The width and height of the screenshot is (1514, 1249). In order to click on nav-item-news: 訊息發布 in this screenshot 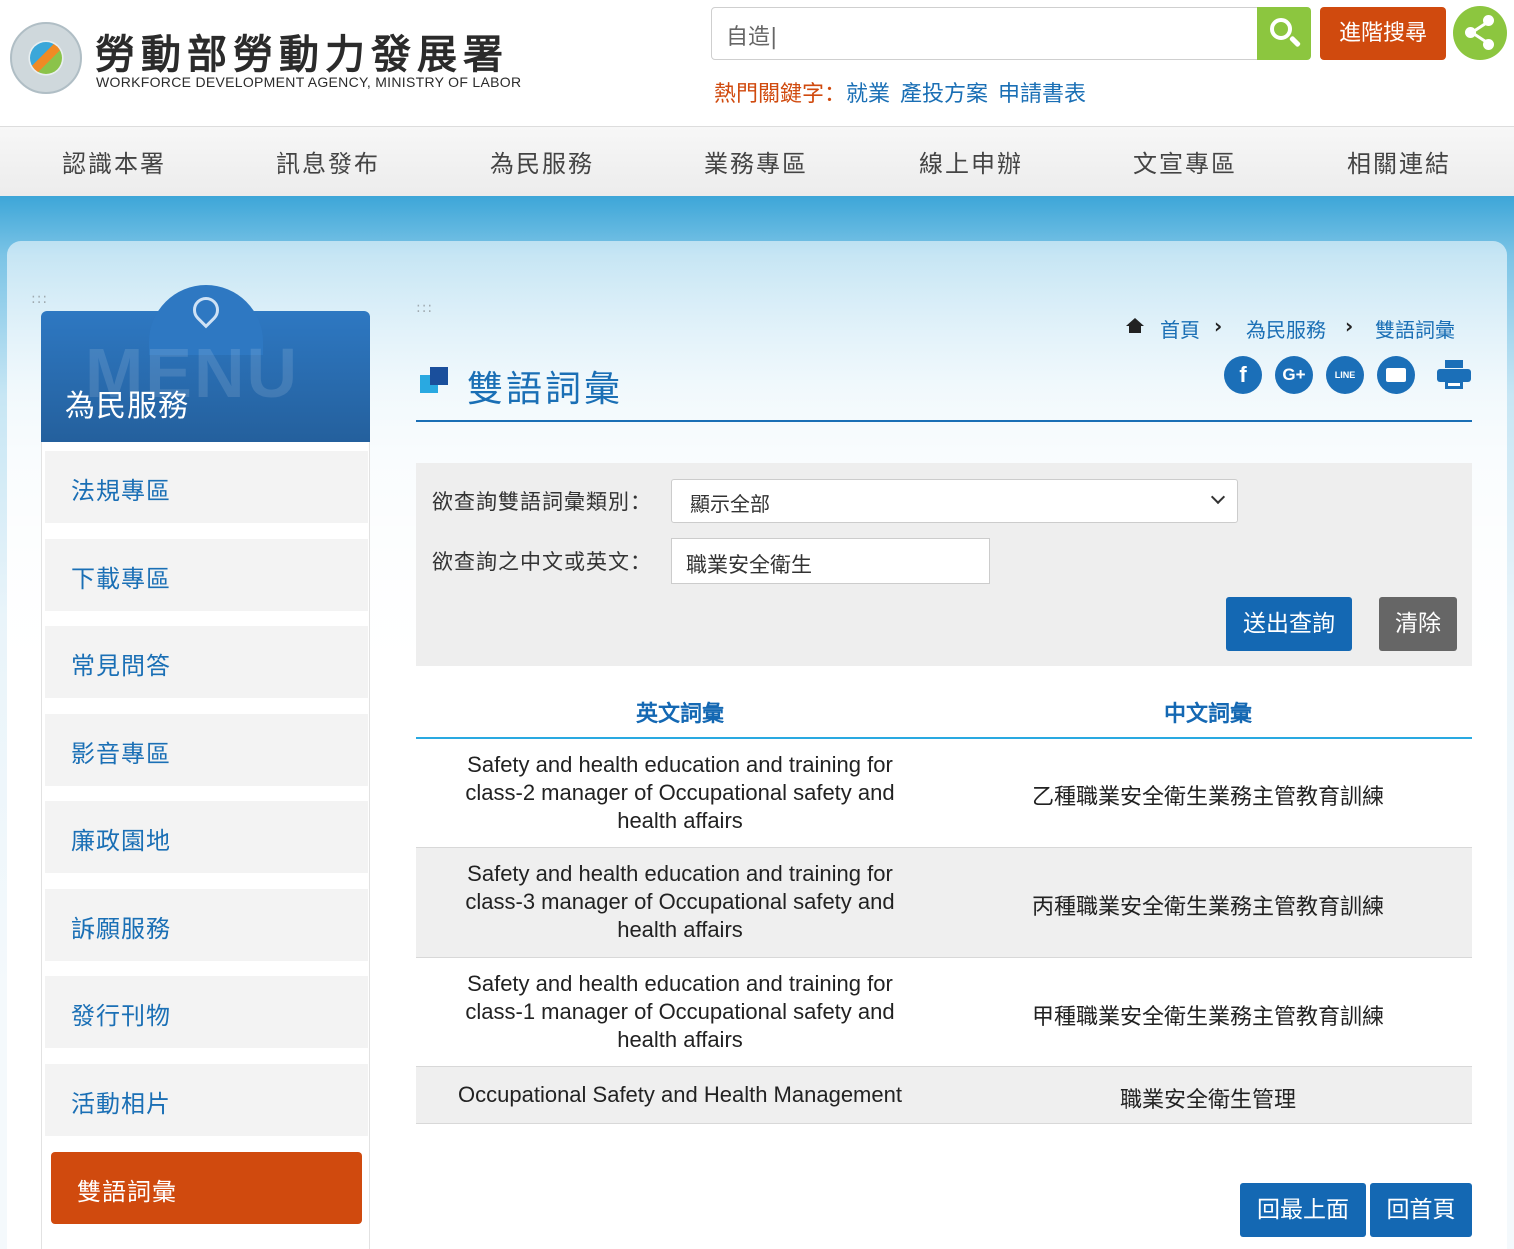, I will do `click(328, 161)`.